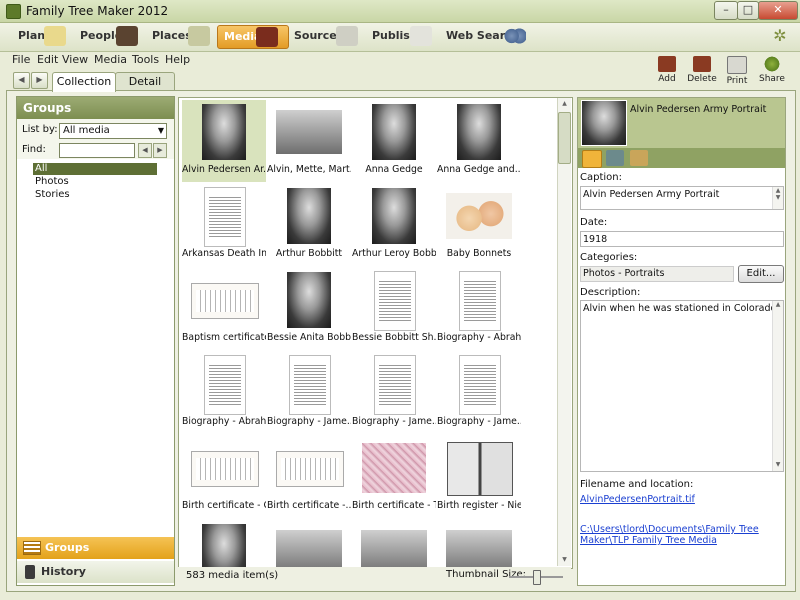 The width and height of the screenshot is (800, 600). Describe the element at coordinates (97, 150) in the screenshot. I see `find-input` at that location.